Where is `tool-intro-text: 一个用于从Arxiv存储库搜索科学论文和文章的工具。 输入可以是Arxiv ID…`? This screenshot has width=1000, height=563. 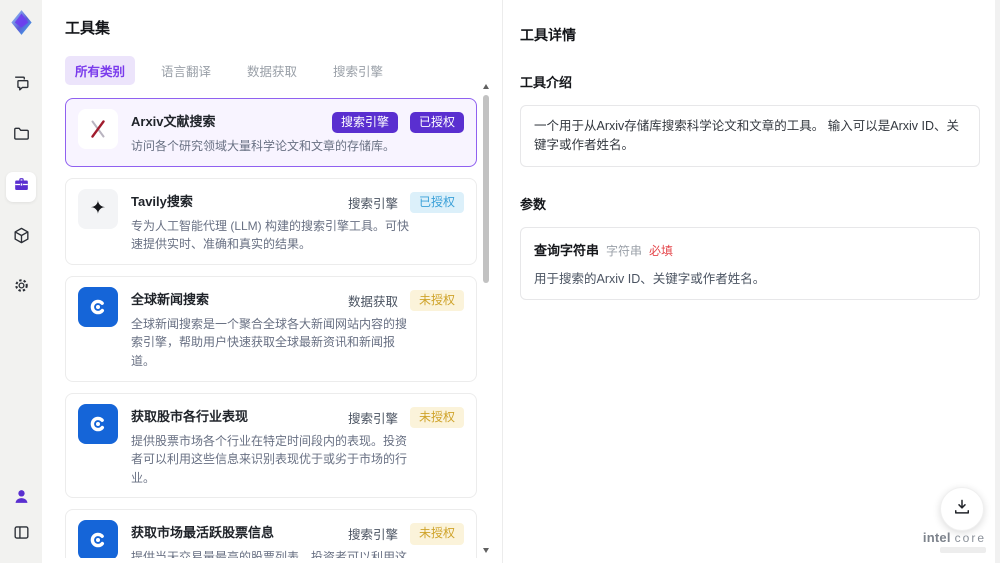 tool-intro-text: 一个用于从Arxiv存储库搜索科学论文和文章的工具。 输入可以是Arxiv ID… is located at coordinates (747, 135).